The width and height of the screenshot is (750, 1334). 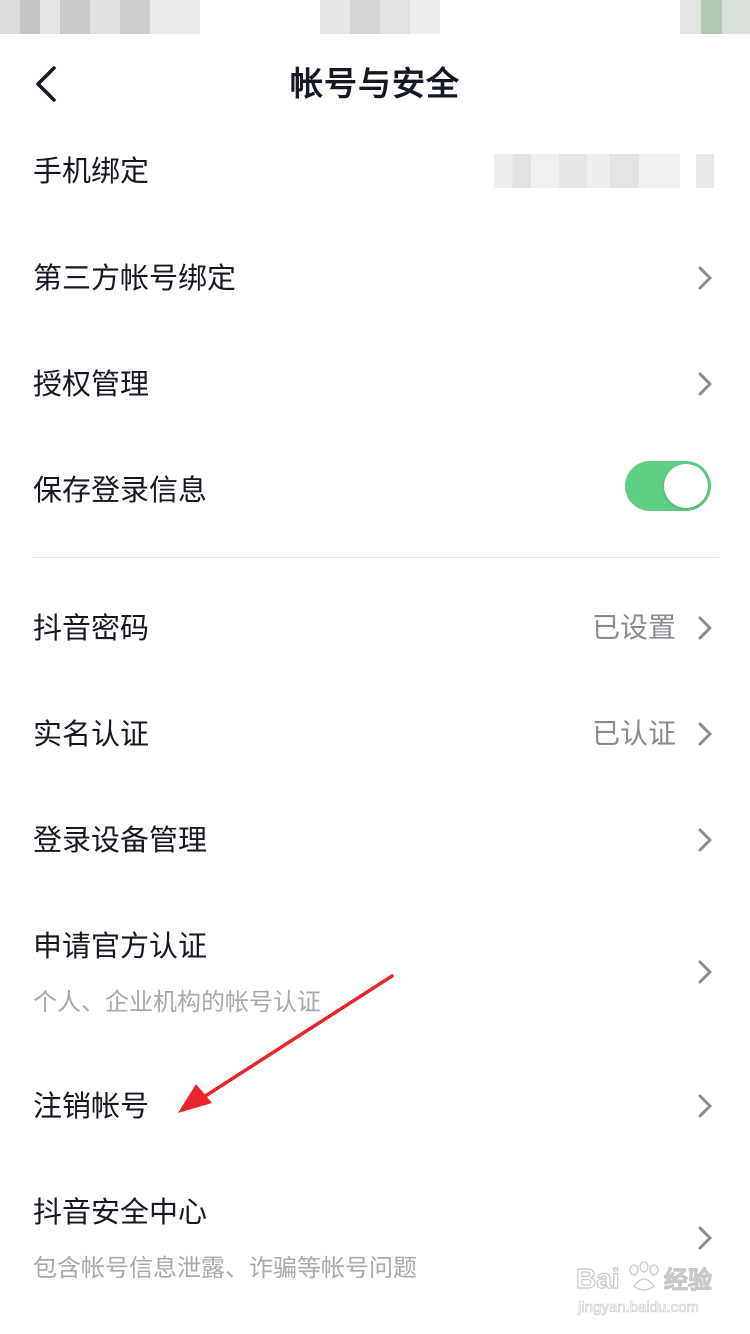 I want to click on svg-text: Bai, so click(x=598, y=1278).